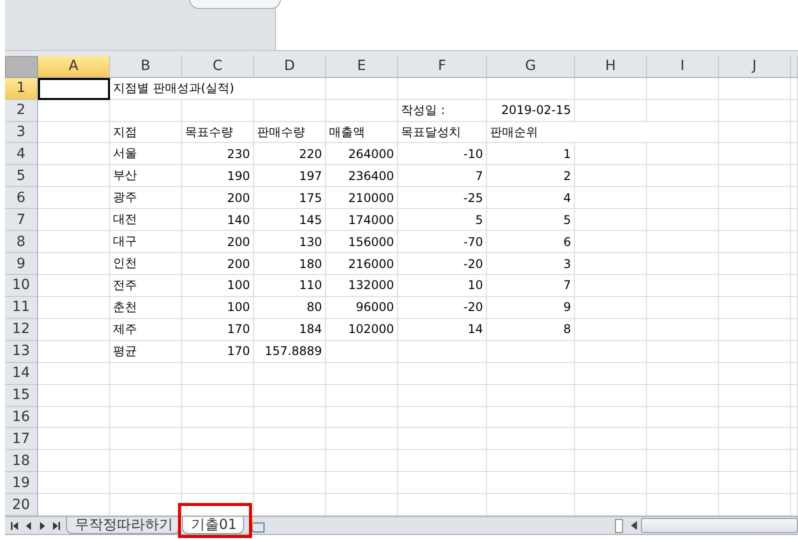 The width and height of the screenshot is (798, 539). Describe the element at coordinates (531, 67) in the screenshot. I see `column-header: G` at that location.